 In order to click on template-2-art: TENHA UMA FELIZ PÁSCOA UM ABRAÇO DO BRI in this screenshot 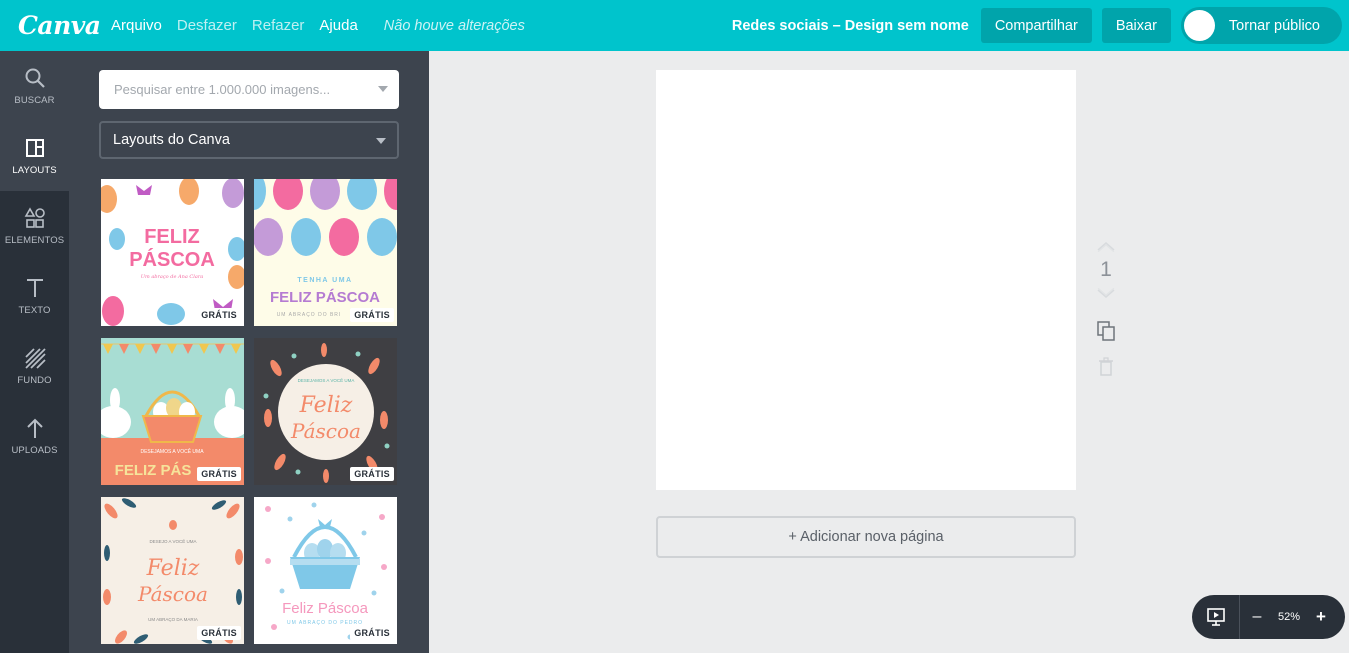, I will do `click(325, 252)`.